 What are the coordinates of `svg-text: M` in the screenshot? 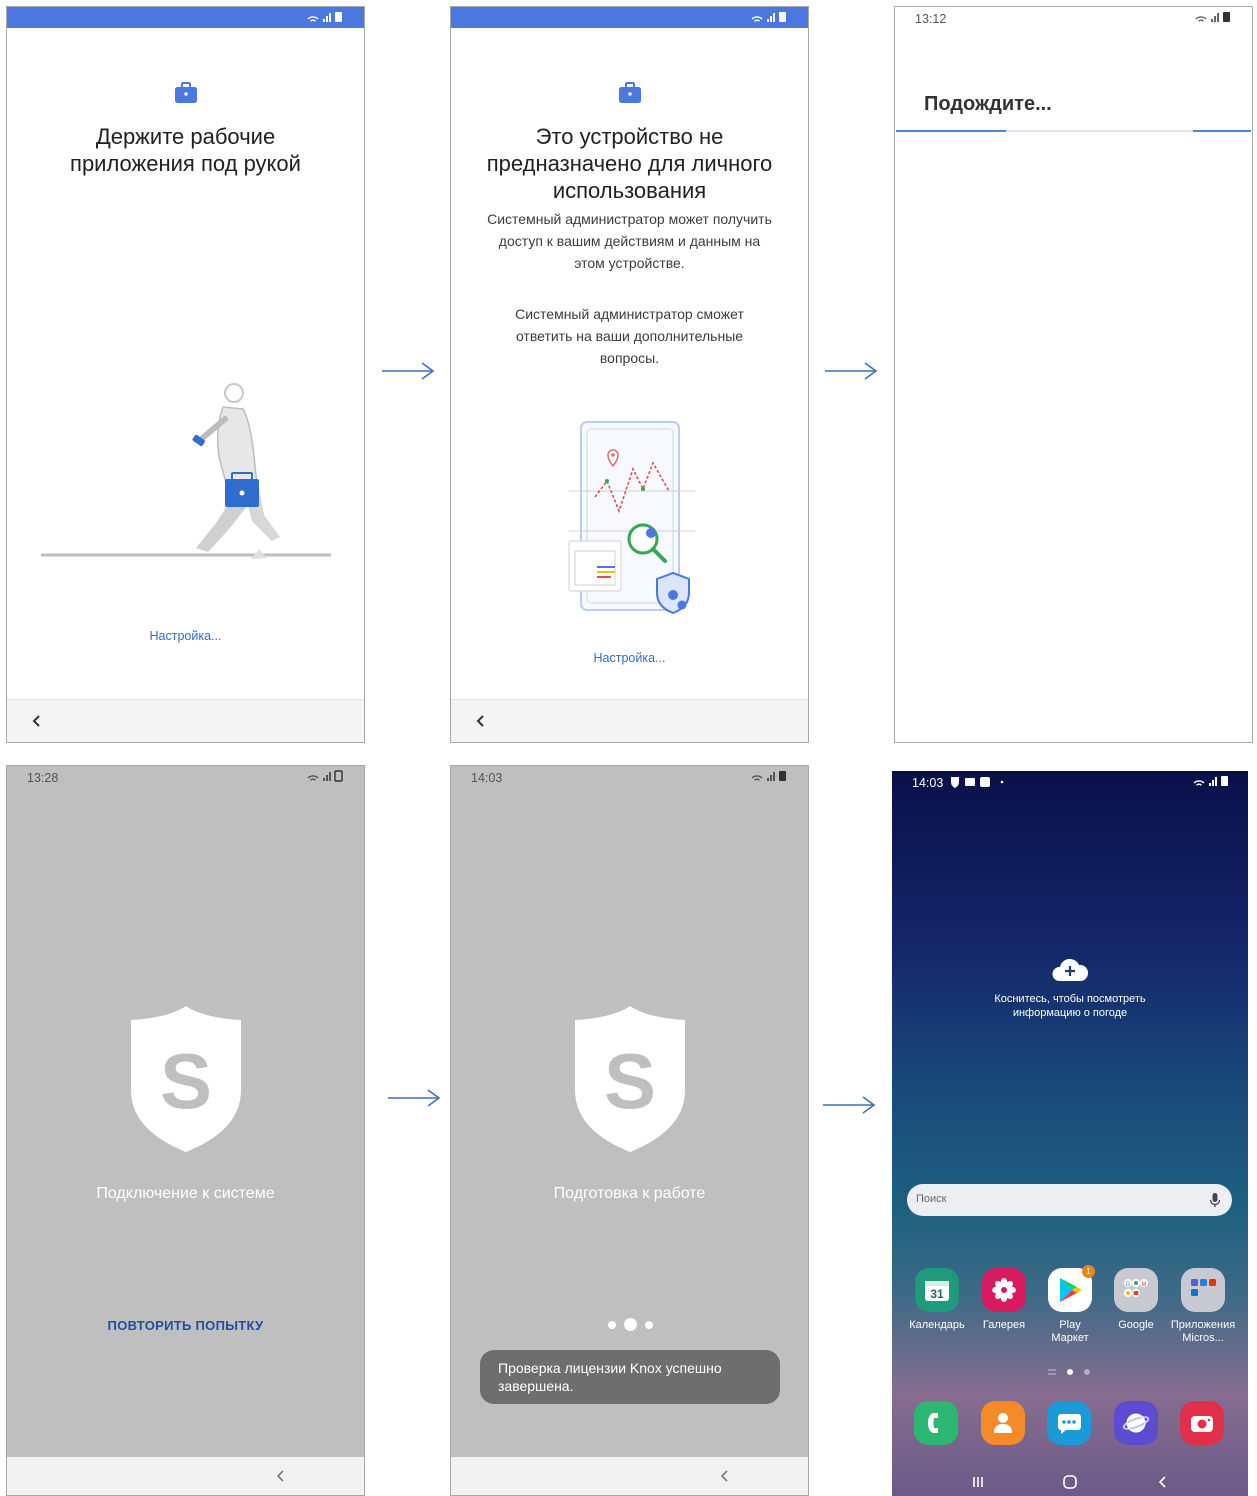 It's located at (1144, 1285).